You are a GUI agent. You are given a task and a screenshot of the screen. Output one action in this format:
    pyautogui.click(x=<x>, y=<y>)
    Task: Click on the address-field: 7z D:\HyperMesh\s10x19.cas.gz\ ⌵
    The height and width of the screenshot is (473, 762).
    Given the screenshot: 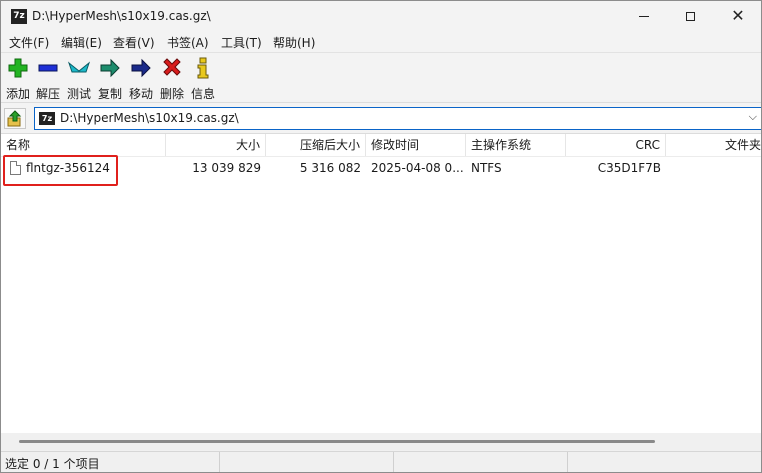 What is the action you would take?
    pyautogui.click(x=397, y=118)
    